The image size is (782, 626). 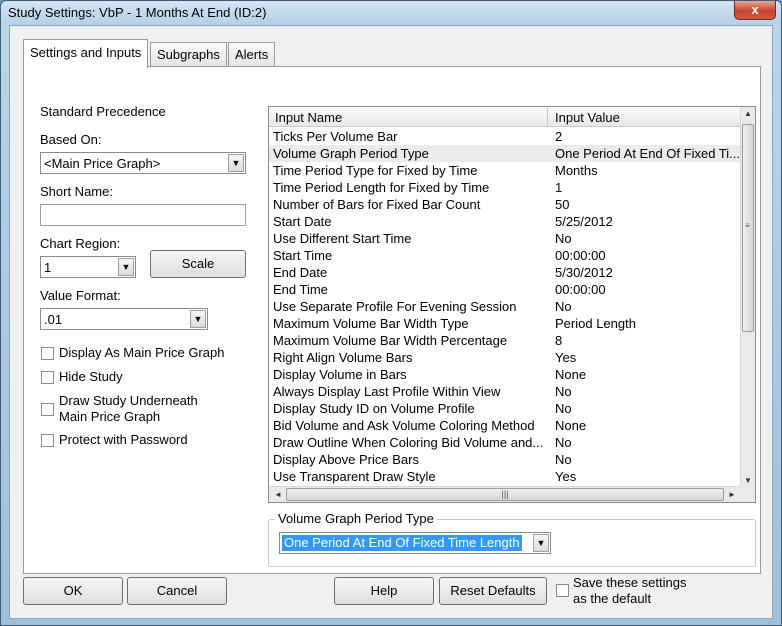 What do you see at coordinates (612, 598) in the screenshot?
I see `save-as-default-label-line2: as the default` at bounding box center [612, 598].